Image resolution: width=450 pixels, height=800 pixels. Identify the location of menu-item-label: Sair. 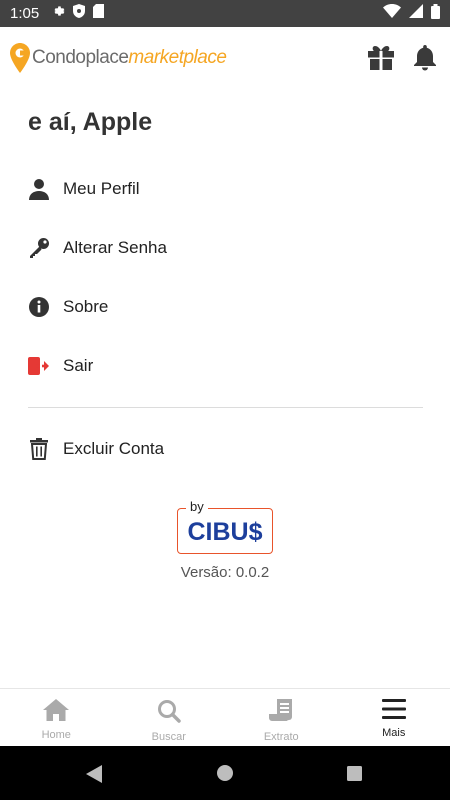
(78, 365).